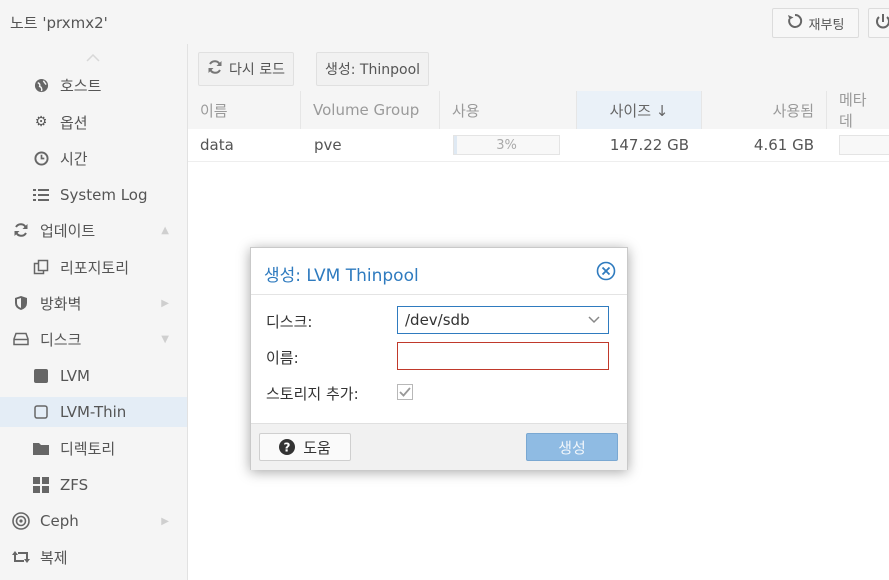  I want to click on create-label: 생성, so click(572, 447).